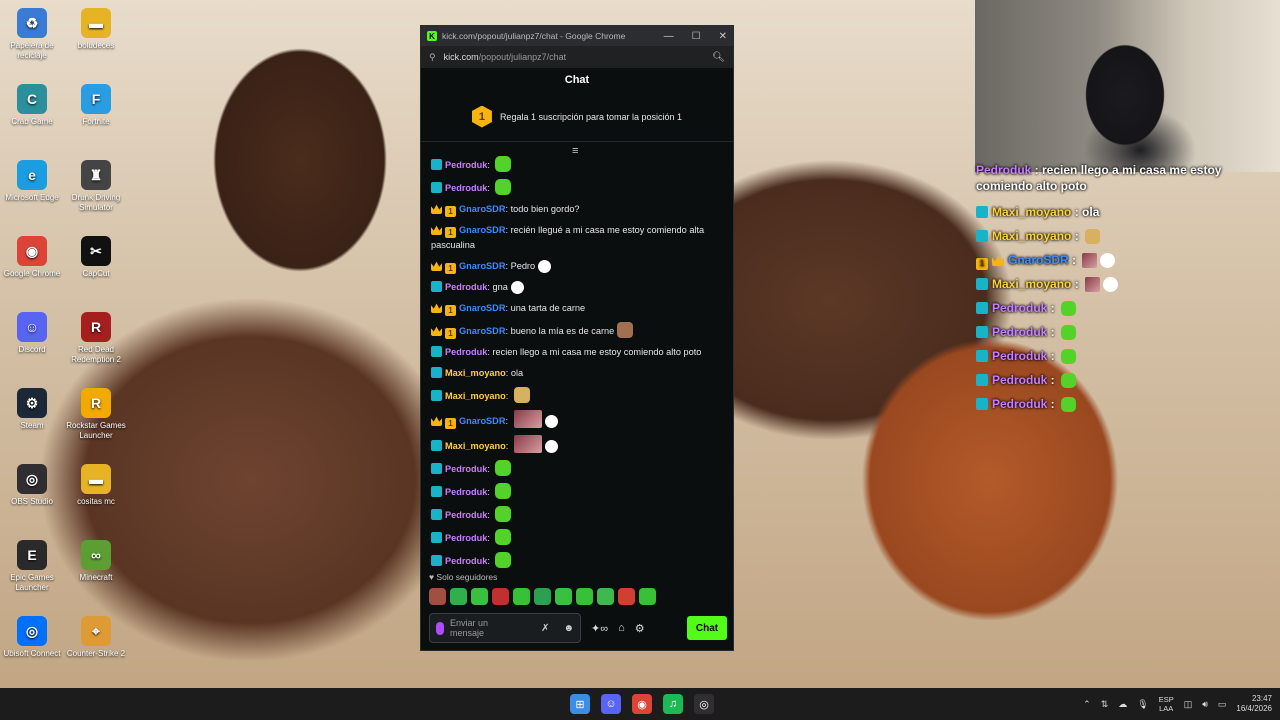  What do you see at coordinates (621, 628) in the screenshot?
I see `store-icon: ⌂` at bounding box center [621, 628].